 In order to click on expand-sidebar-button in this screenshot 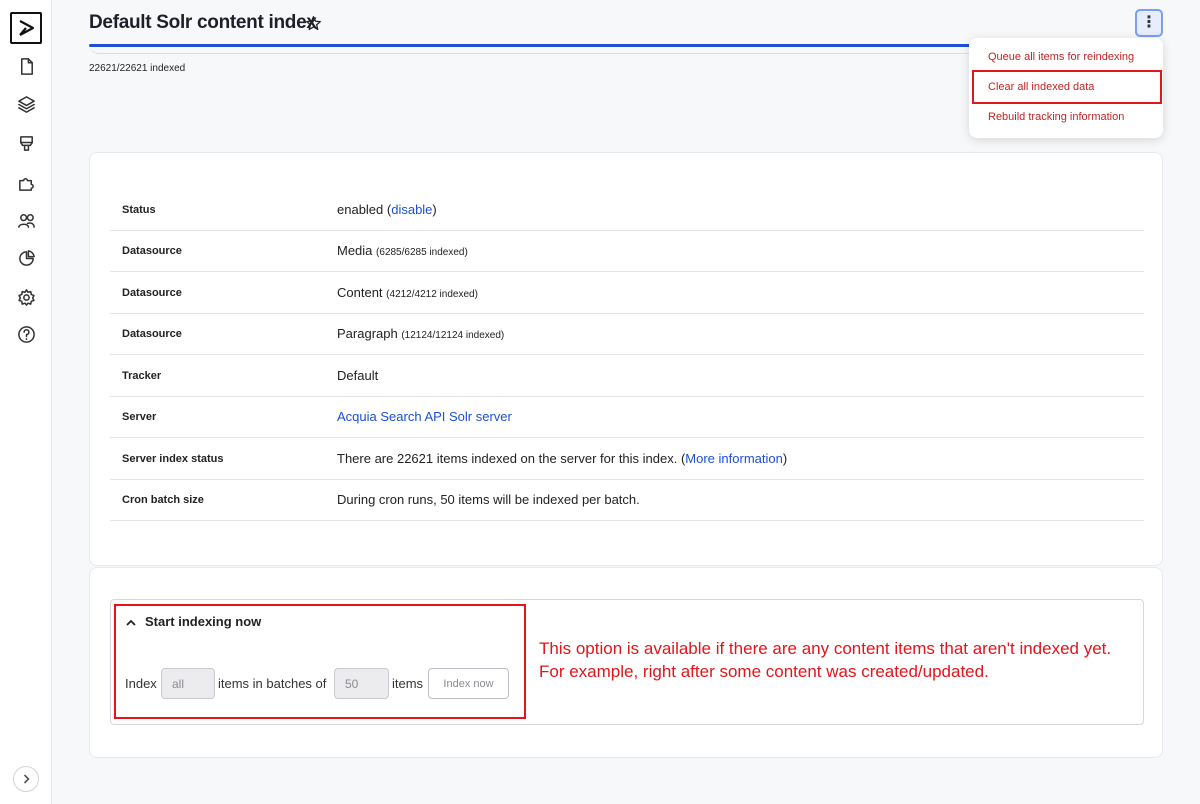, I will do `click(26, 779)`.